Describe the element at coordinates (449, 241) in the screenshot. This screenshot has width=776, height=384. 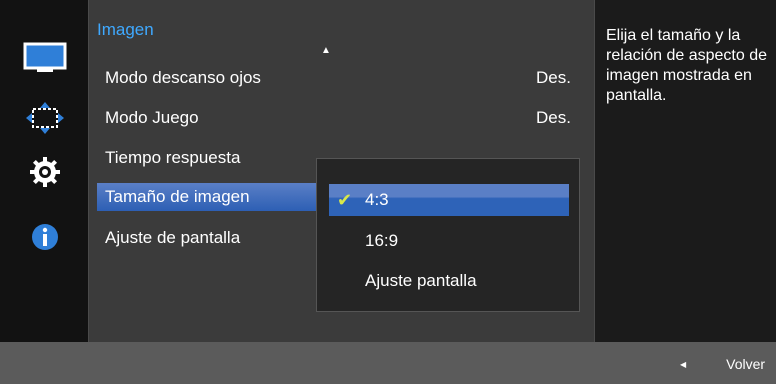
I see `option-16-9: 16:9` at that location.